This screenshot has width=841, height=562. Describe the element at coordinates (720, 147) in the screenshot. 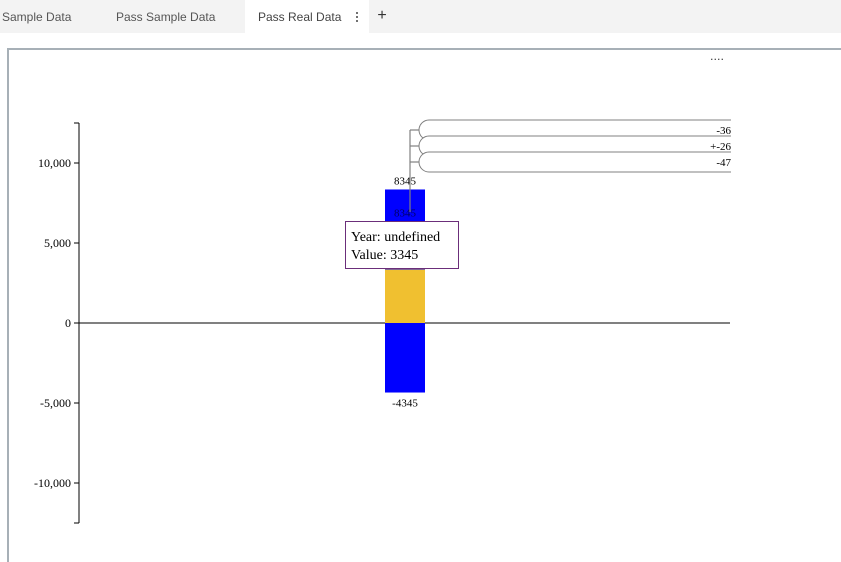

I see `callout-label: +-26` at that location.